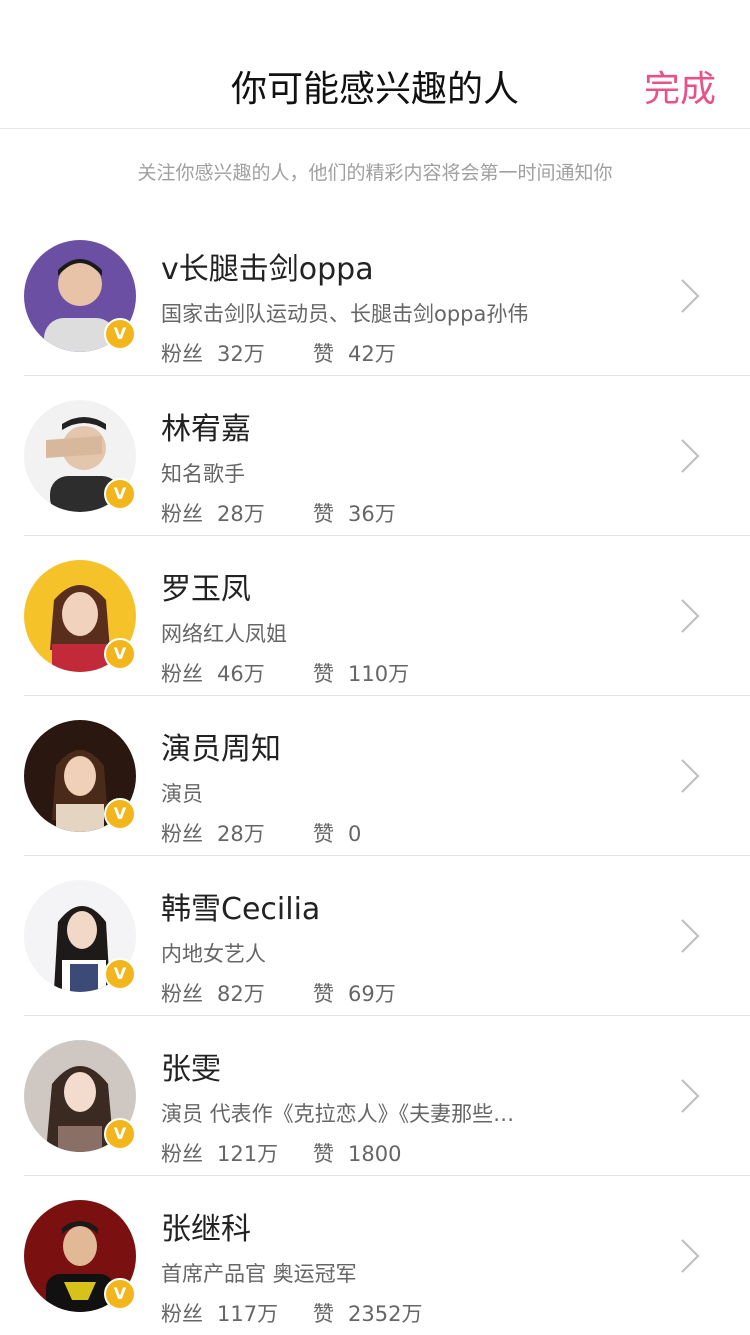 This screenshot has height=1335, width=750. I want to click on done-button: 完成, so click(680, 86).